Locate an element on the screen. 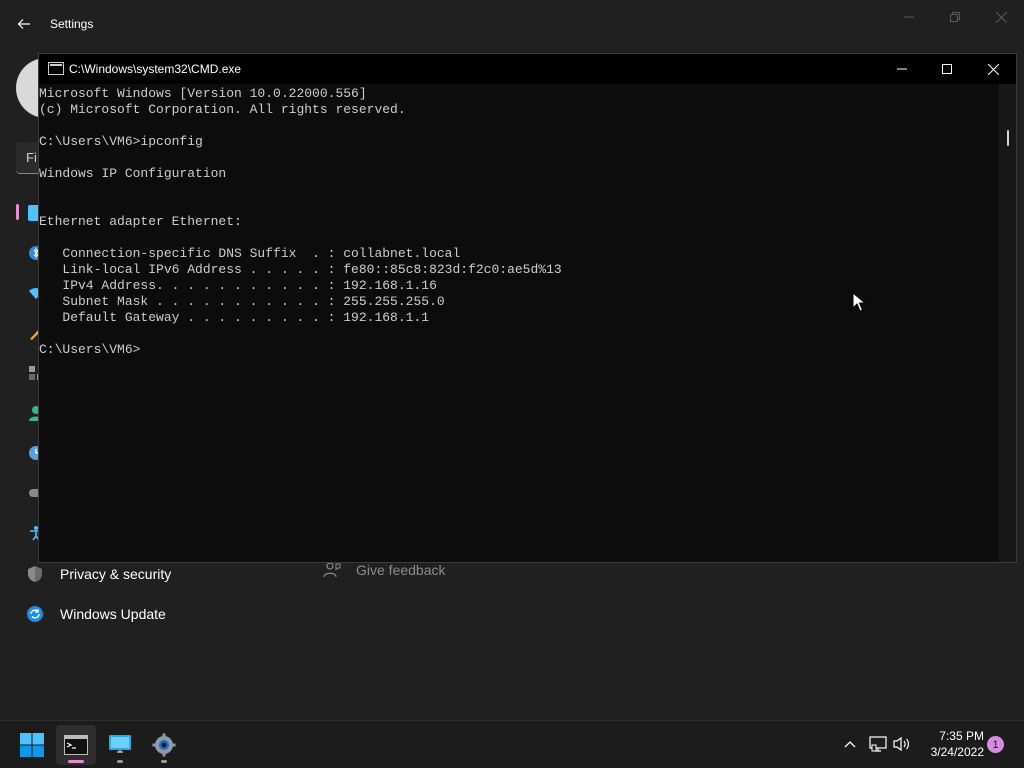  restore-icon is located at coordinates (955, 17).